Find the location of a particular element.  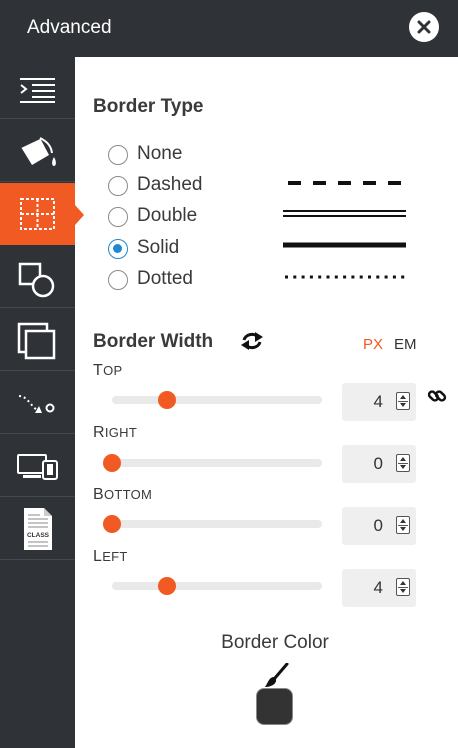

top-width-value: 4 is located at coordinates (378, 401).